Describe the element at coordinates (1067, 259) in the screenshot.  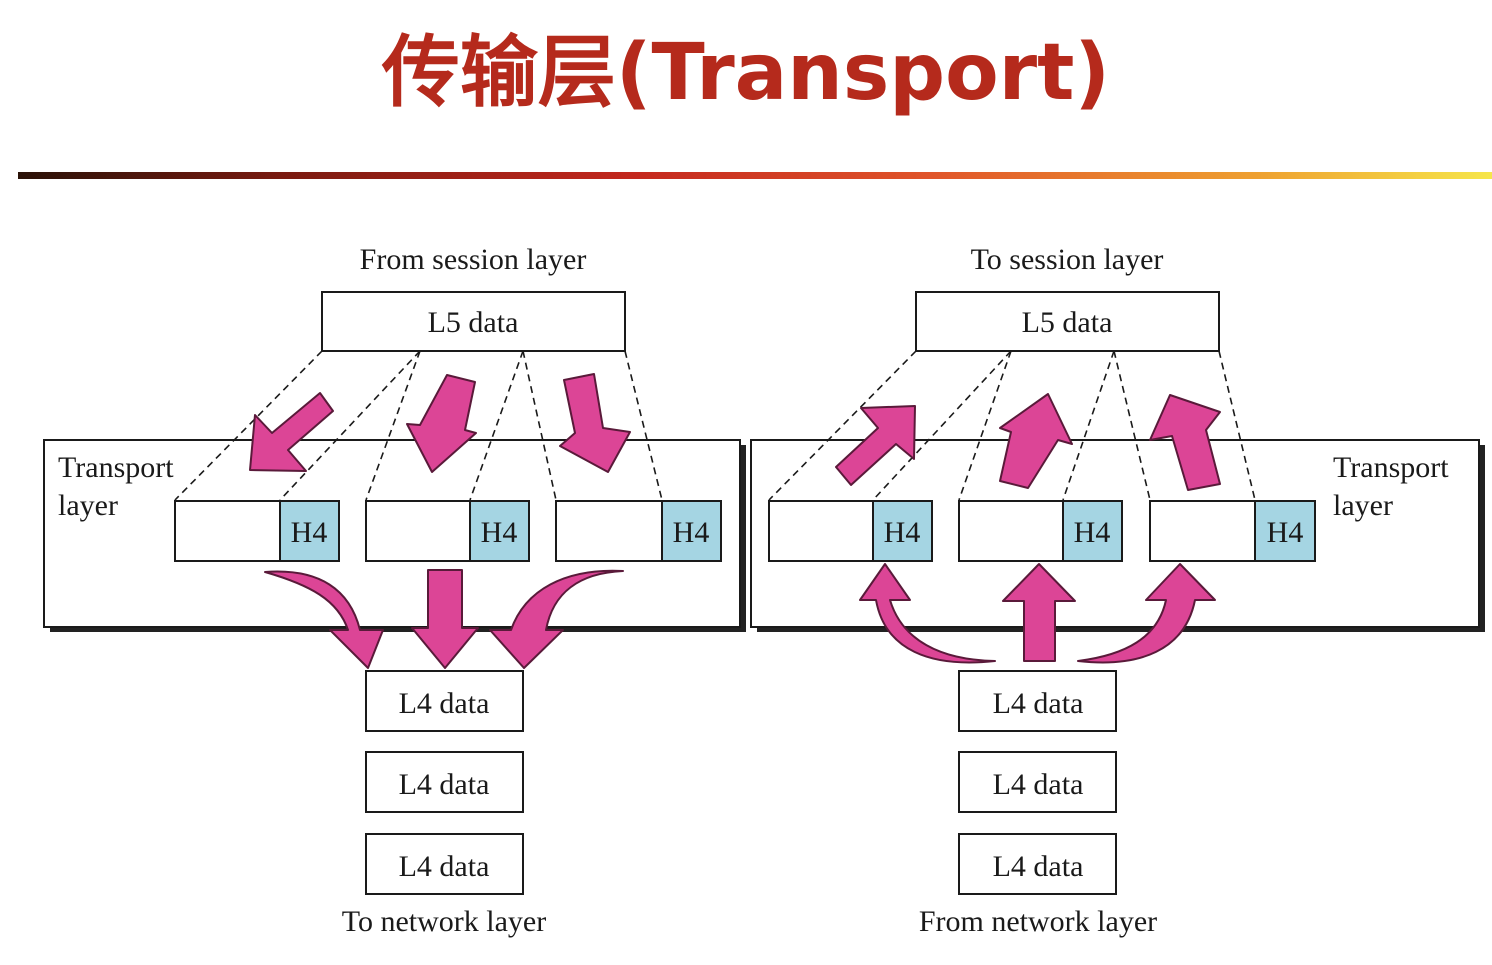
I see `right-top-label: To session layer` at that location.